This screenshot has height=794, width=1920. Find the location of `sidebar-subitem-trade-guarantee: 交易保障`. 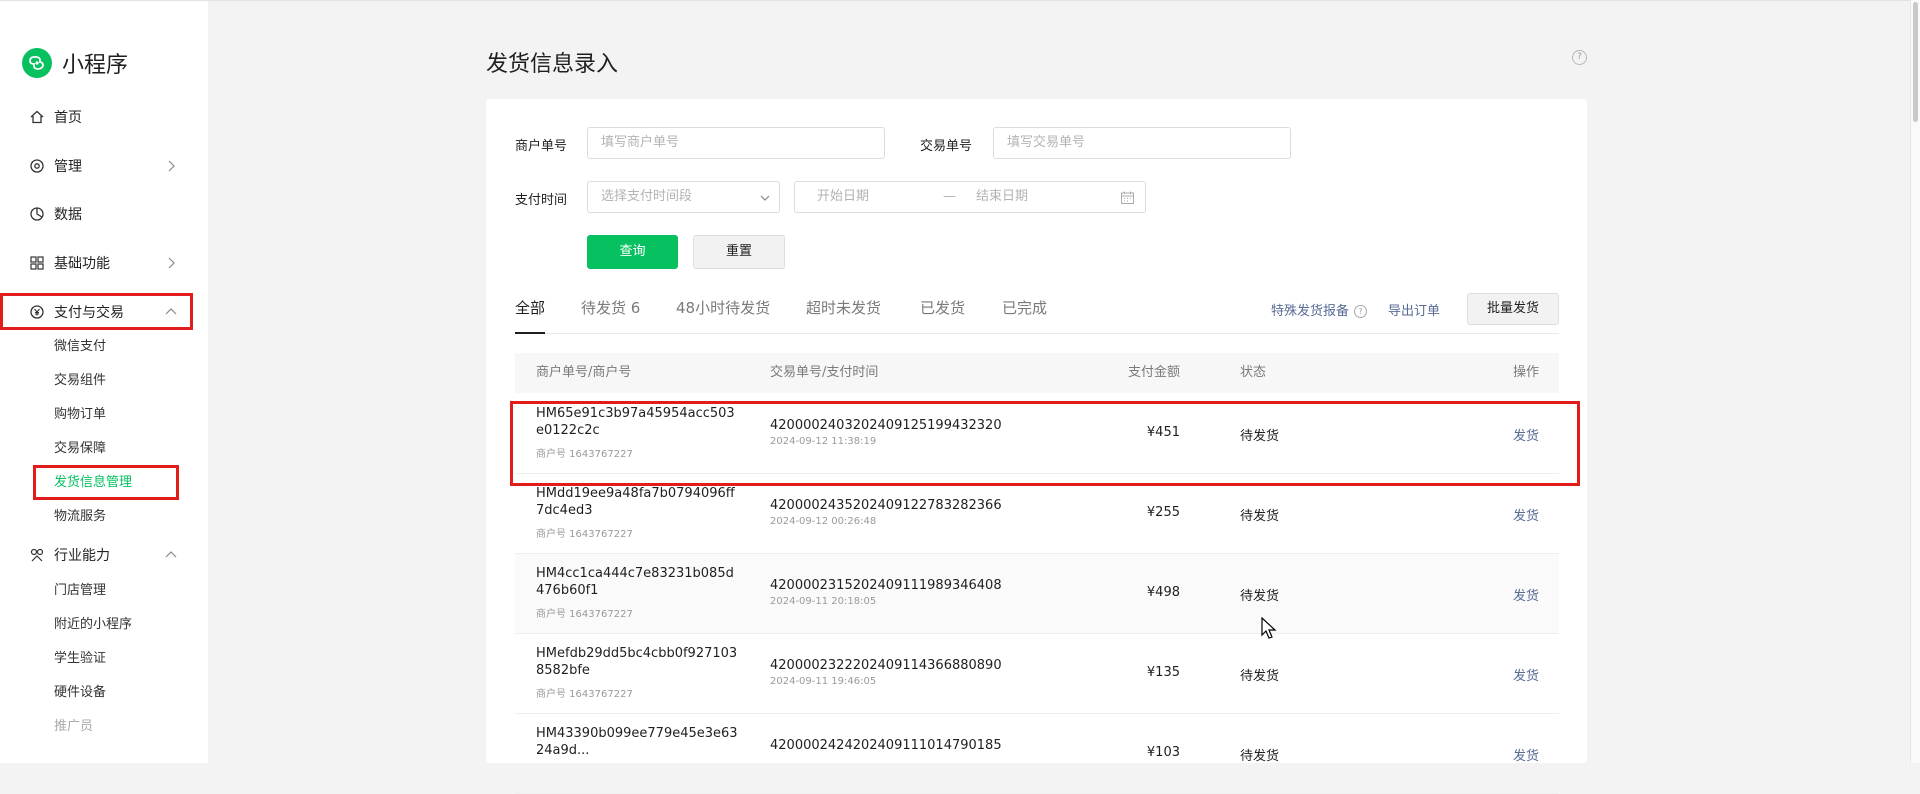

sidebar-subitem-trade-guarantee: 交易保障 is located at coordinates (80, 449).